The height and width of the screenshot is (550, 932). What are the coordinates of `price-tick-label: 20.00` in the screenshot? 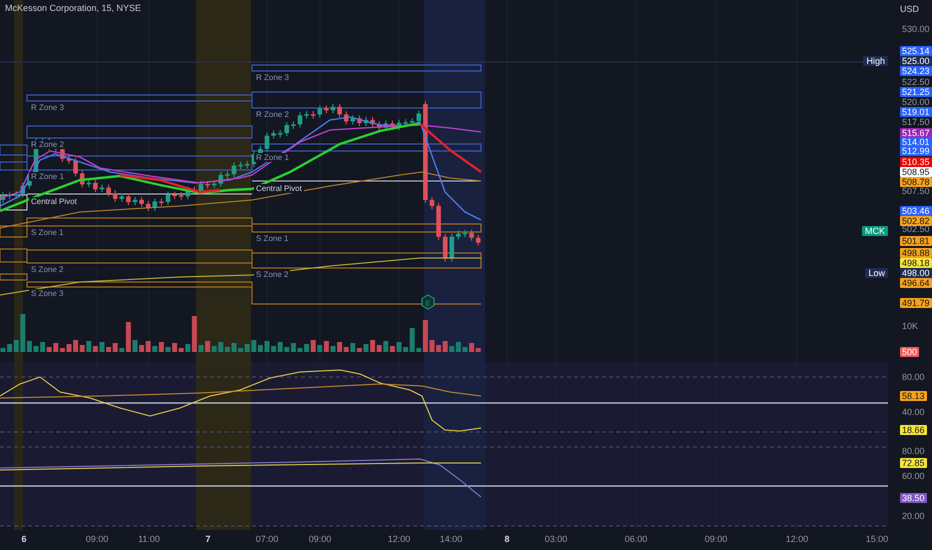 It's located at (913, 516).